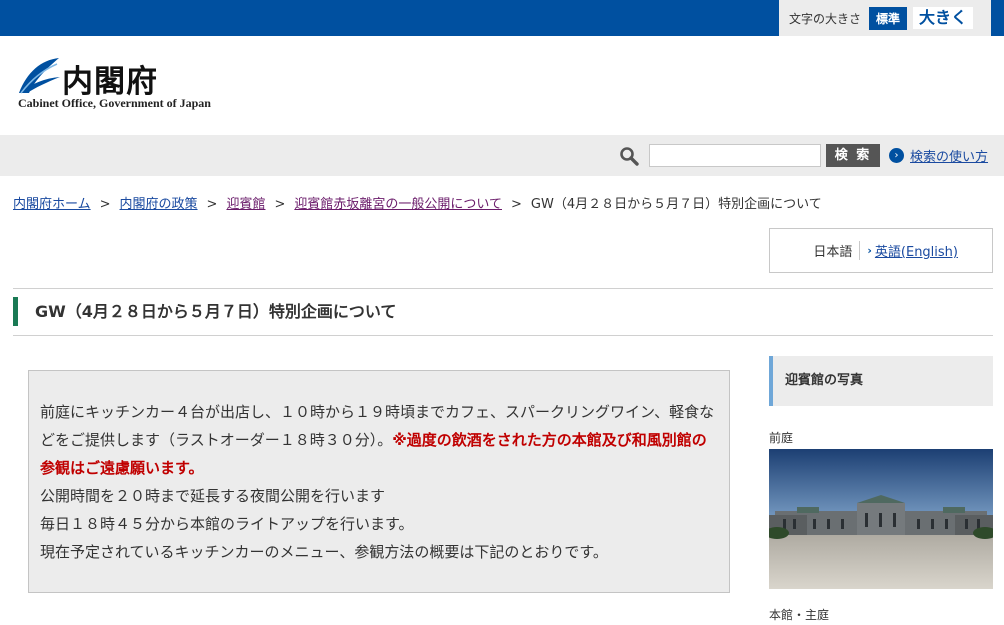  Describe the element at coordinates (676, 204) in the screenshot. I see `breadcrumb-current: GW（4月２８日から５月７日）特別企画について` at that location.